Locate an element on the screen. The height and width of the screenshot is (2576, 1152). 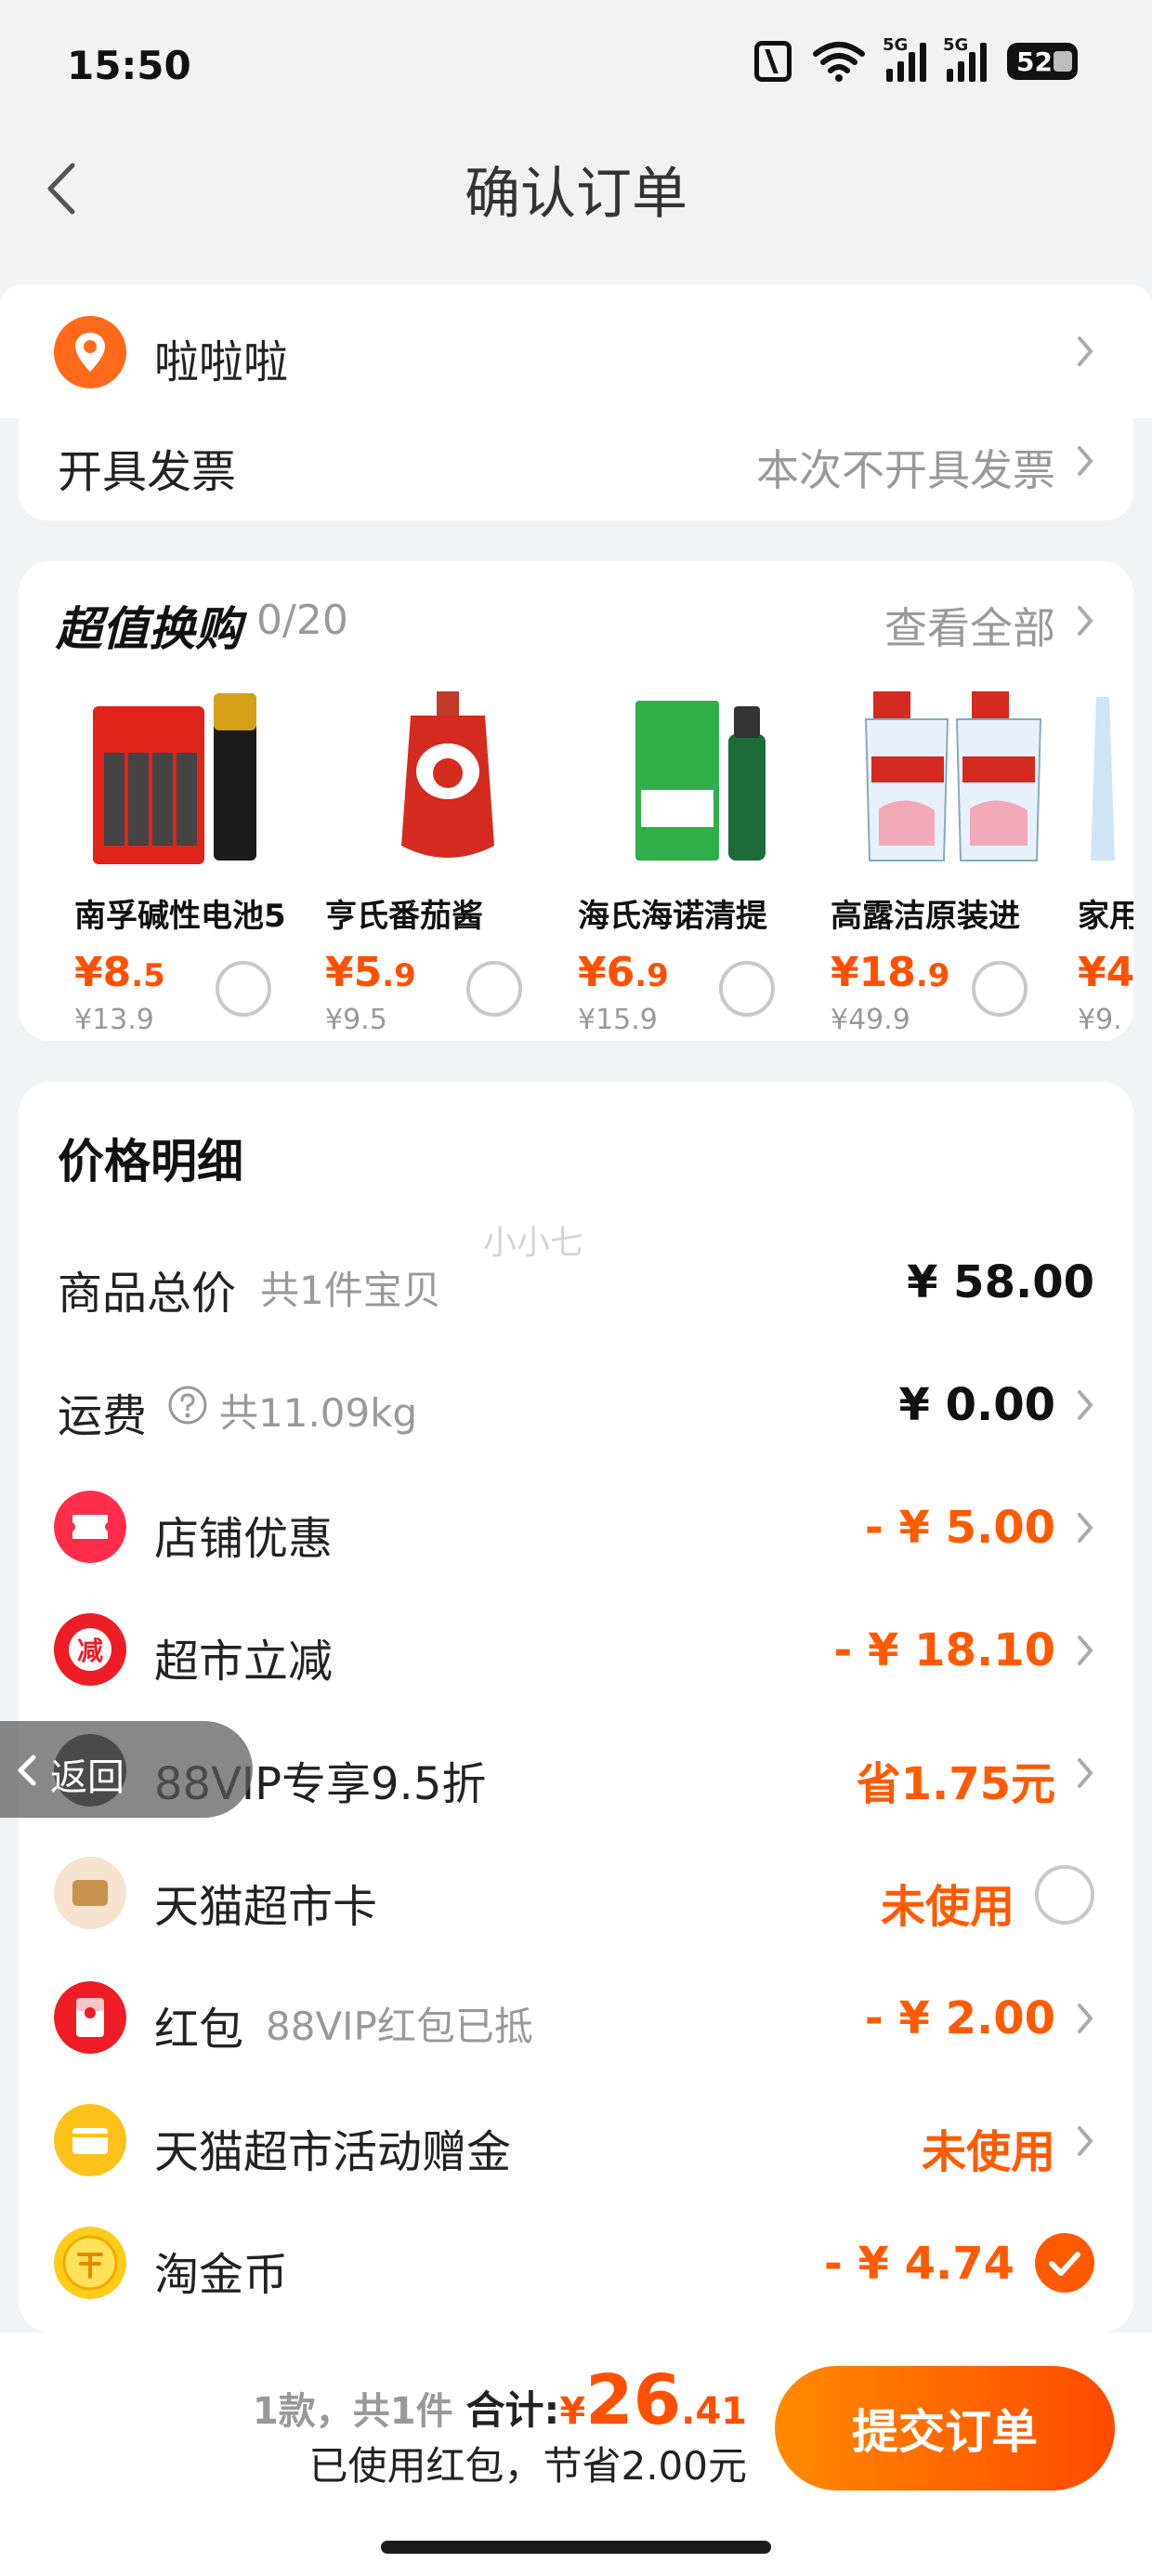
network-label-2: 5G is located at coordinates (956, 45).